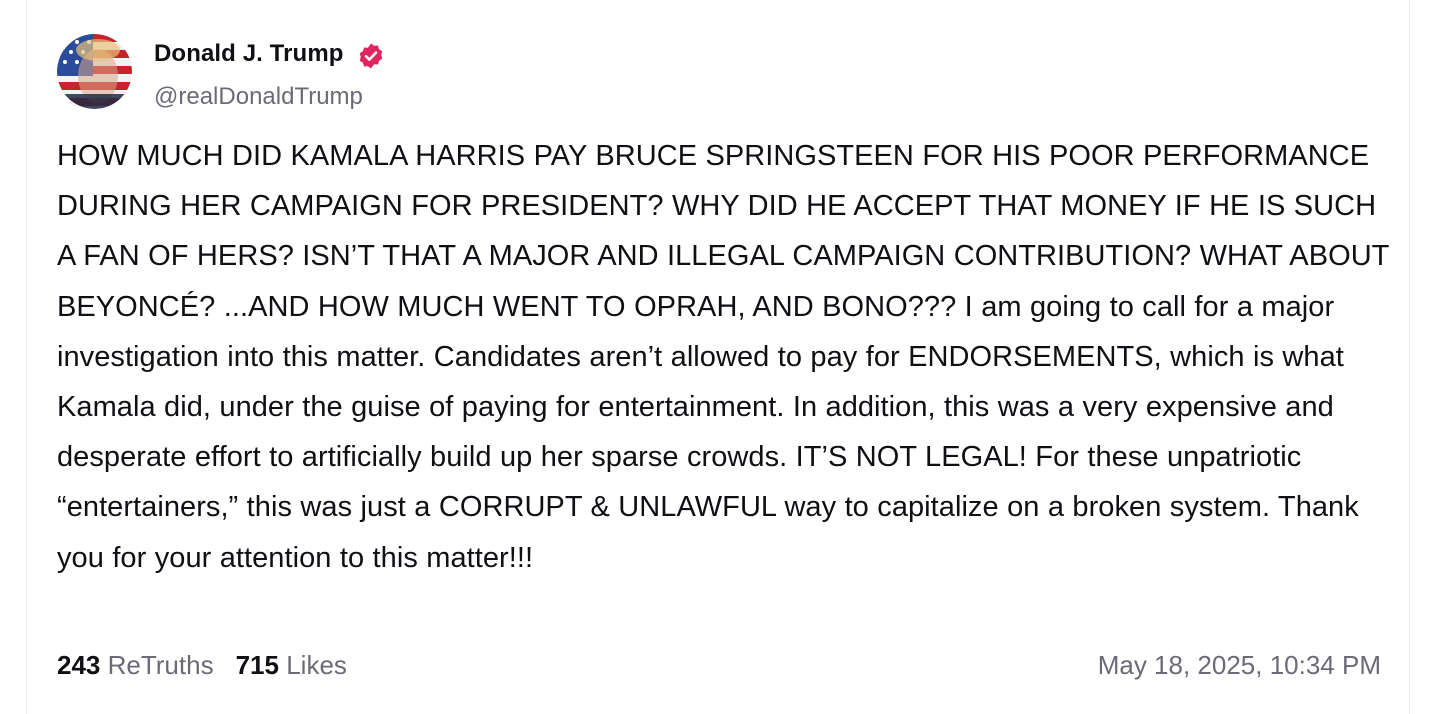 This screenshot has width=1432, height=714. Describe the element at coordinates (371, 56) in the screenshot. I see `verified-badge-icon` at that location.